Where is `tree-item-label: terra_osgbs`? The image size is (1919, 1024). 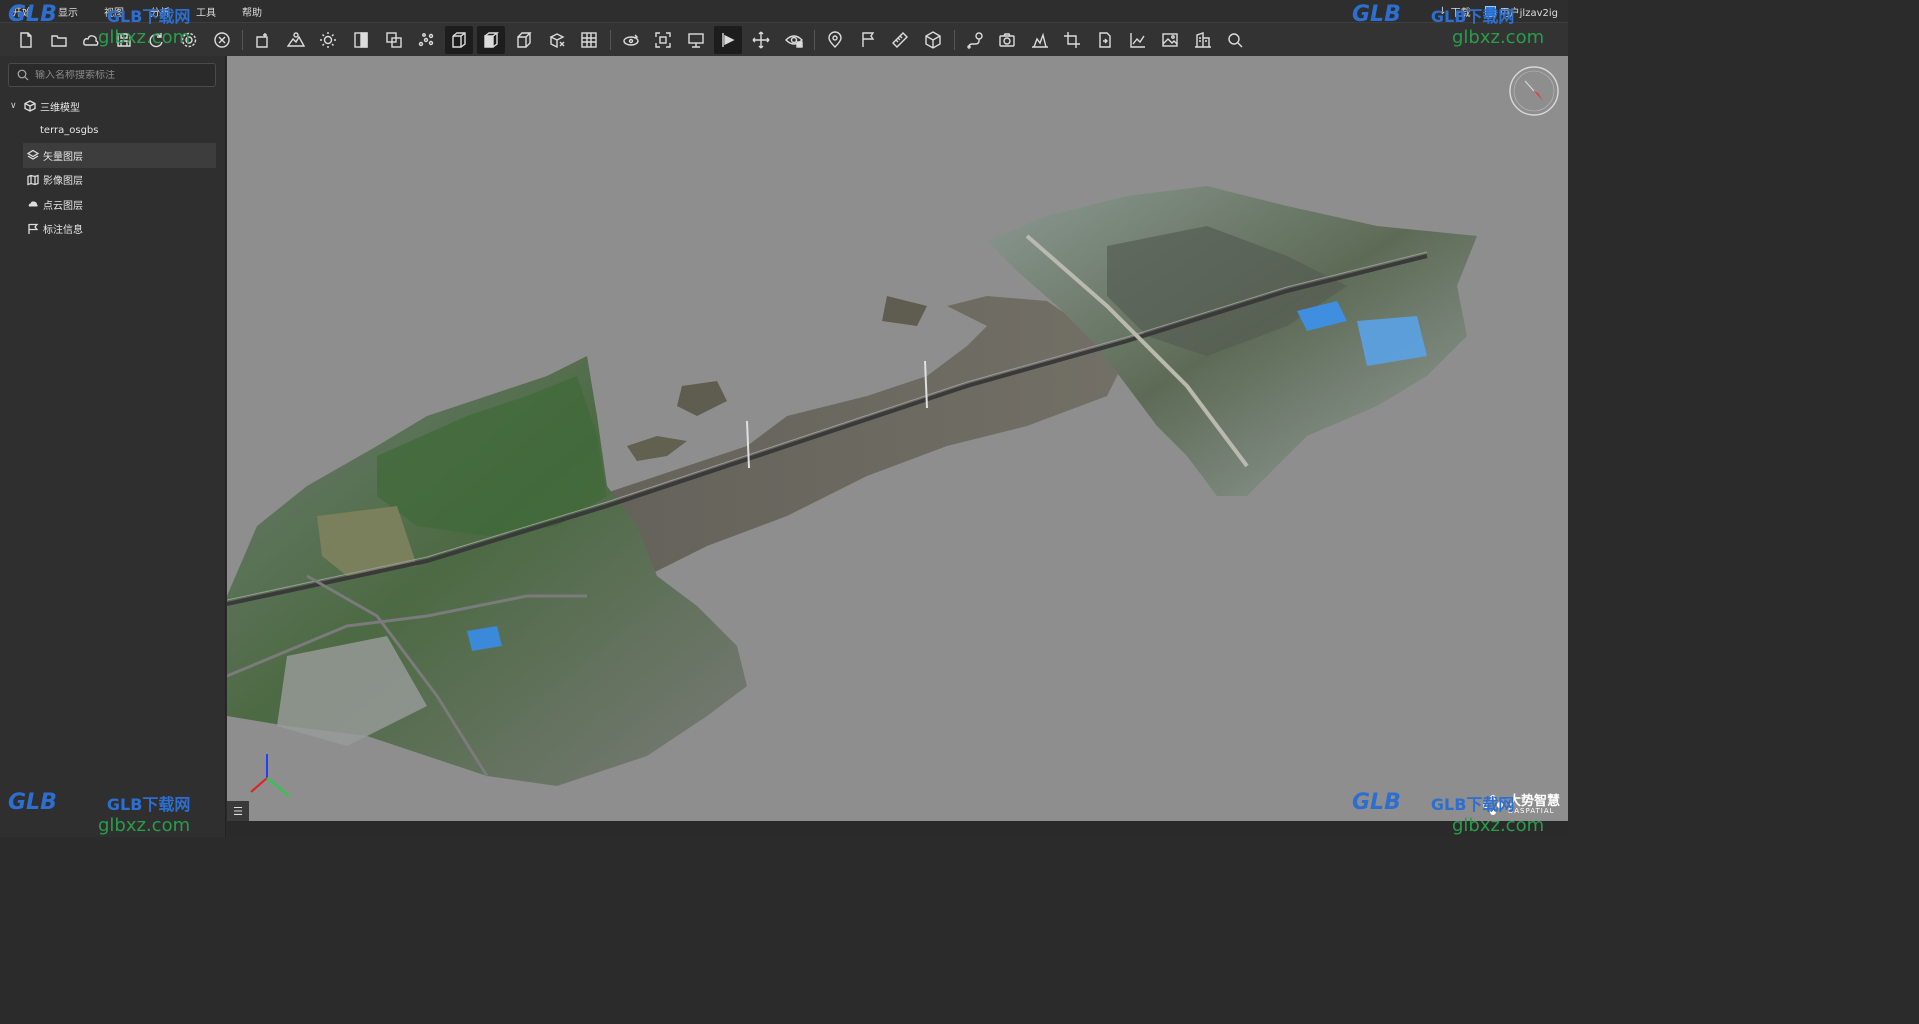 tree-item-label: terra_osgbs is located at coordinates (69, 131).